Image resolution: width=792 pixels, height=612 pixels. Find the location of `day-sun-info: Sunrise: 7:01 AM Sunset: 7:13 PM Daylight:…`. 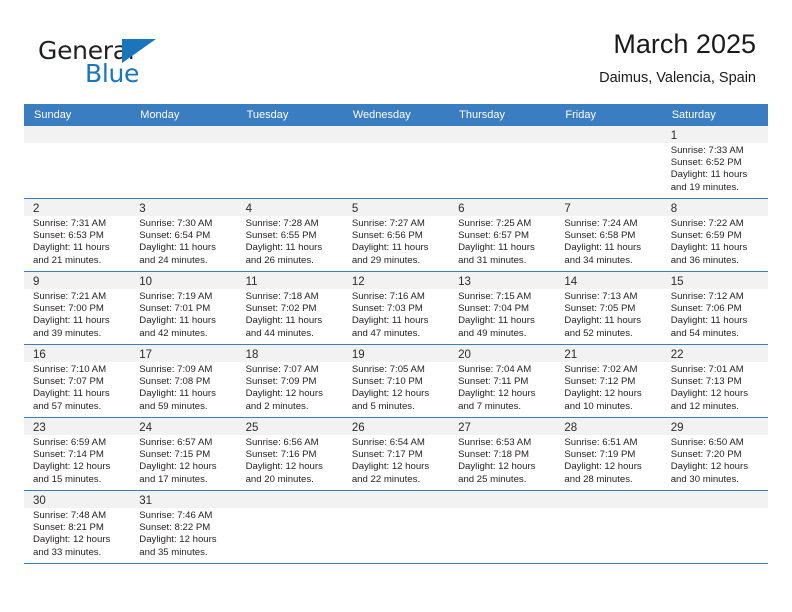

day-sun-info: Sunrise: 7:01 AM Sunset: 7:13 PM Daylight:… is located at coordinates (715, 389).